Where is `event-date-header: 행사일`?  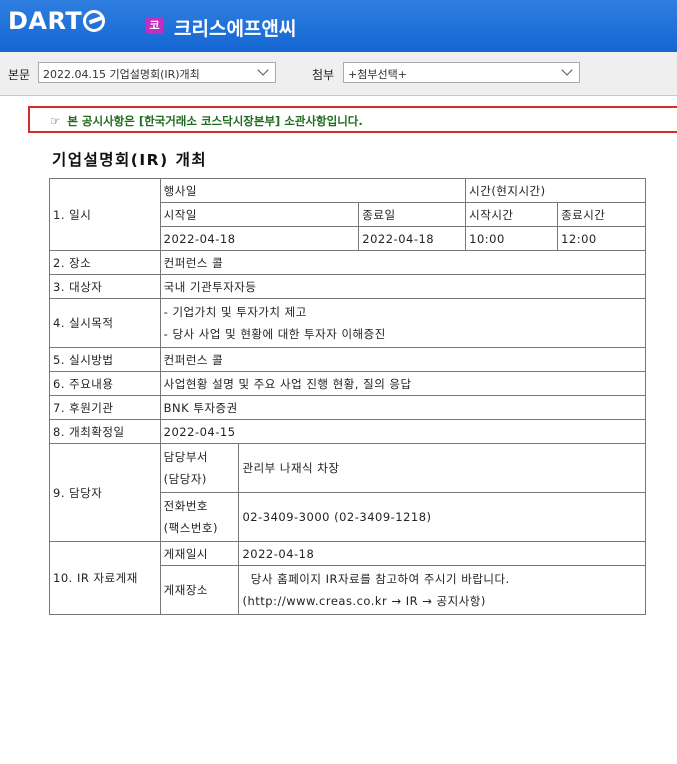 event-date-header: 행사일 is located at coordinates (313, 190).